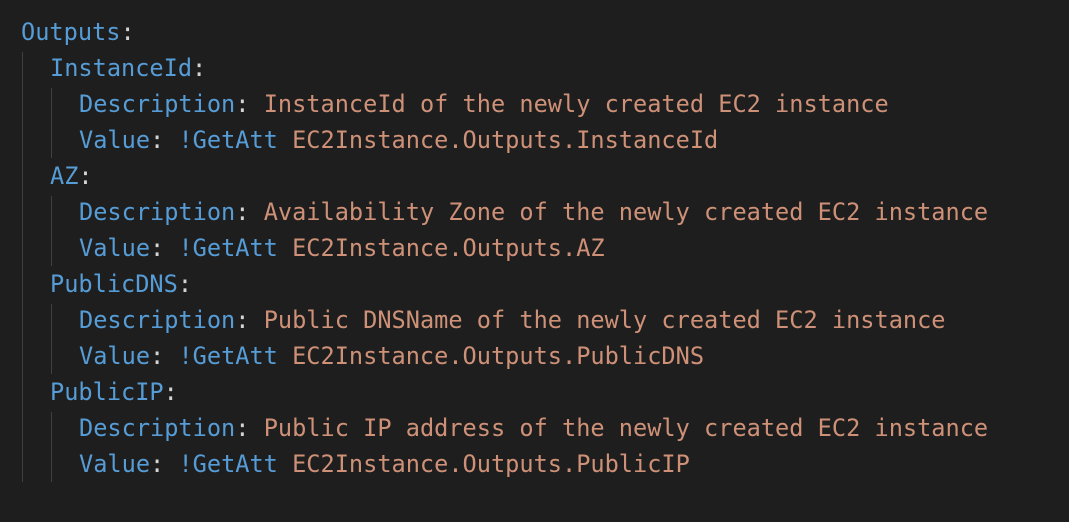 This screenshot has width=1069, height=522. Describe the element at coordinates (64, 176) in the screenshot. I see `yaml-key: AZ` at that location.